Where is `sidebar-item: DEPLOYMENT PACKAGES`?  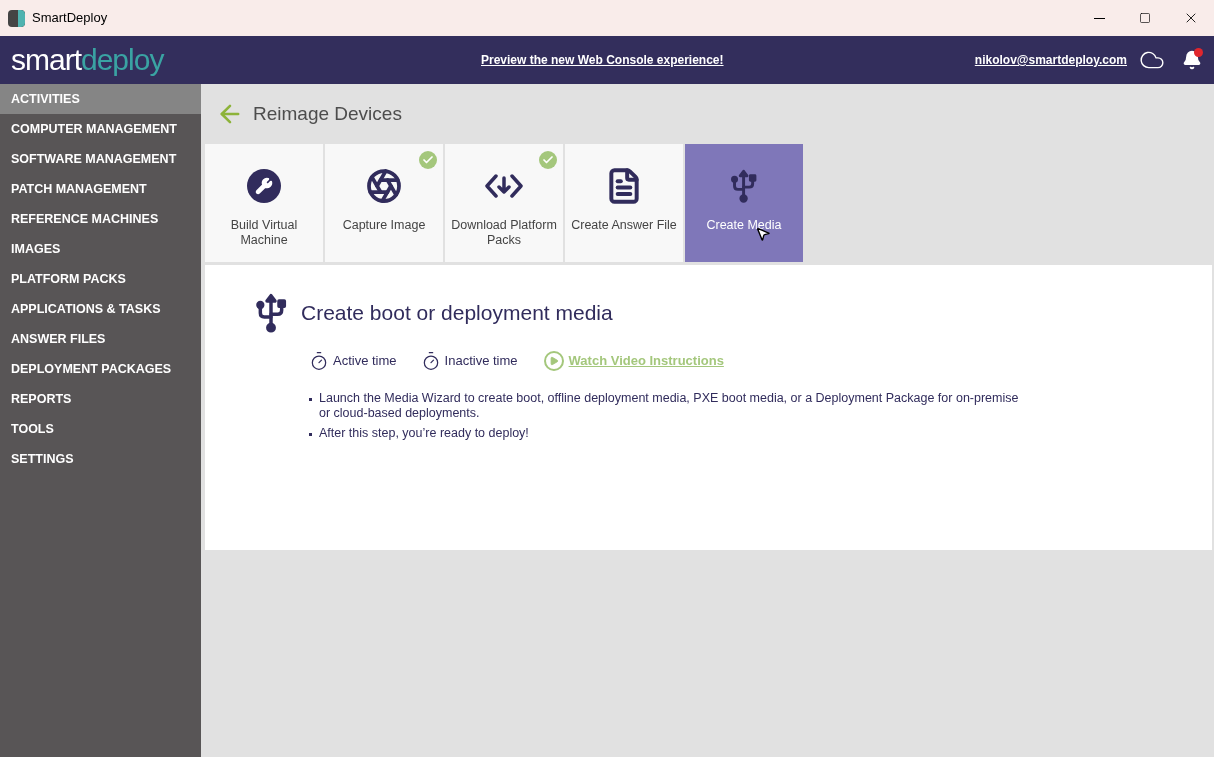 sidebar-item: DEPLOYMENT PACKAGES is located at coordinates (100, 369).